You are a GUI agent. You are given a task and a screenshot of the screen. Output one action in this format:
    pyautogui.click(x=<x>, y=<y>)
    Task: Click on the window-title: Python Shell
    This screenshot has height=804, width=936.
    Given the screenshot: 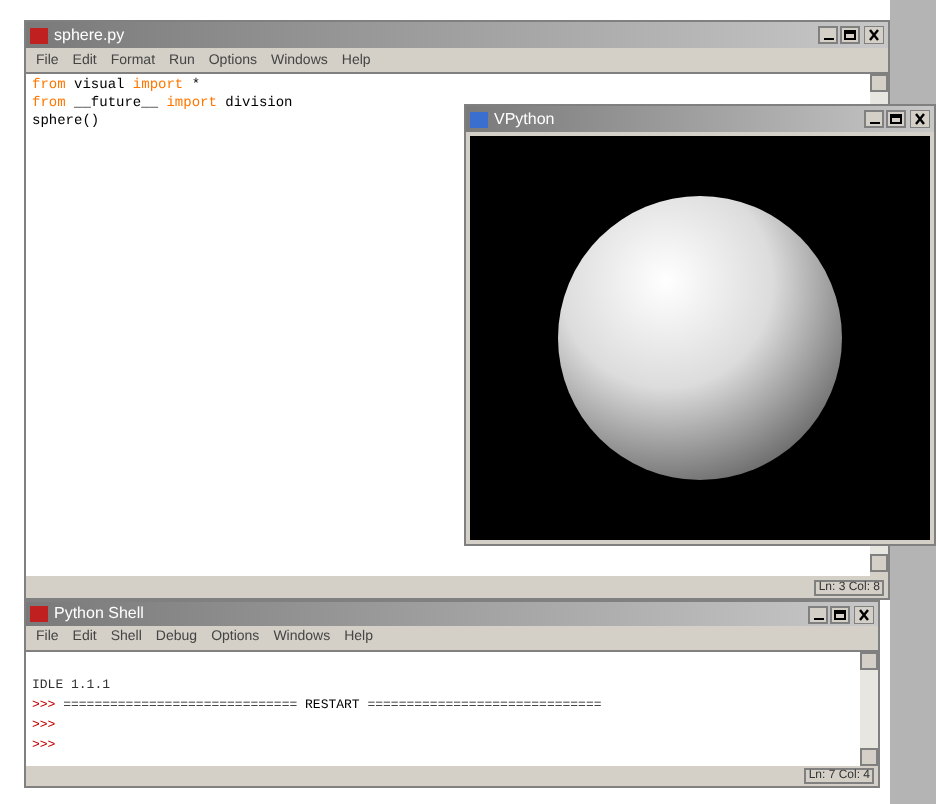 What is the action you would take?
    pyautogui.click(x=99, y=614)
    